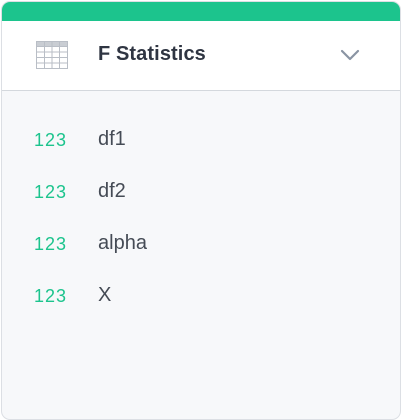 The width and height of the screenshot is (402, 420). Describe the element at coordinates (201, 11) in the screenshot. I see `accent-bar` at that location.